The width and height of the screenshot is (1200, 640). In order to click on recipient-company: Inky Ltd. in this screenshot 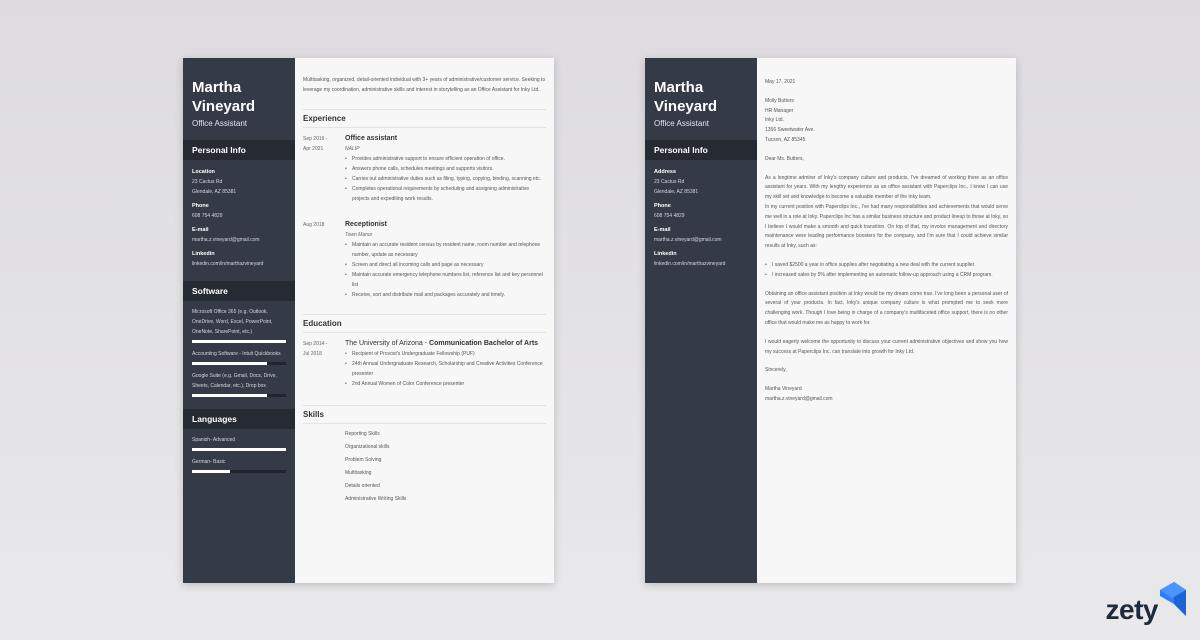, I will do `click(774, 120)`.